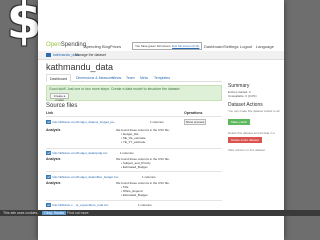  Describe the element at coordinates (59, 97) in the screenshot. I see `create-model-button: Create a model` at that location.